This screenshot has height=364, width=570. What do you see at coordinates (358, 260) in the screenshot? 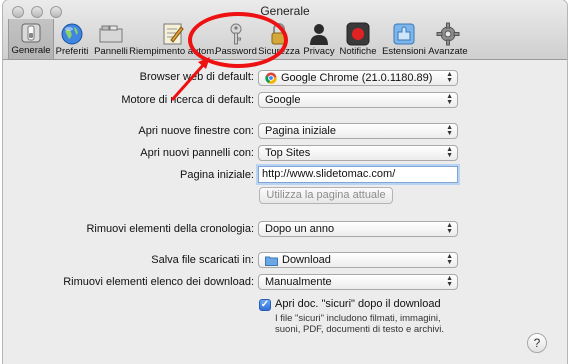
I see `save-downloads-popup: Download ▲ ▼` at bounding box center [358, 260].